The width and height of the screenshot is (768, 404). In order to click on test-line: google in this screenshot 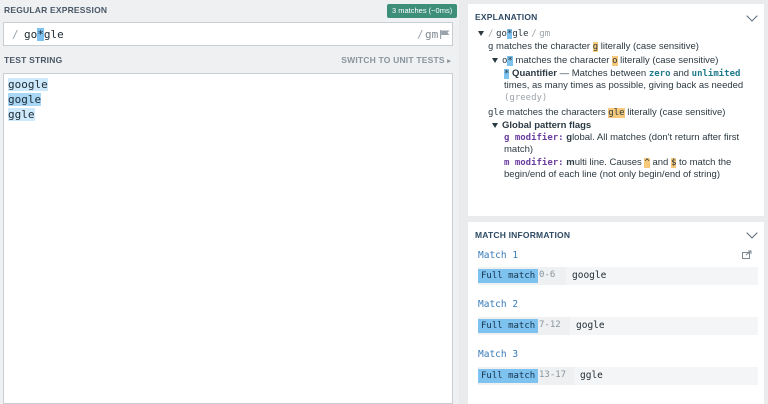, I will do `click(28, 84)`.